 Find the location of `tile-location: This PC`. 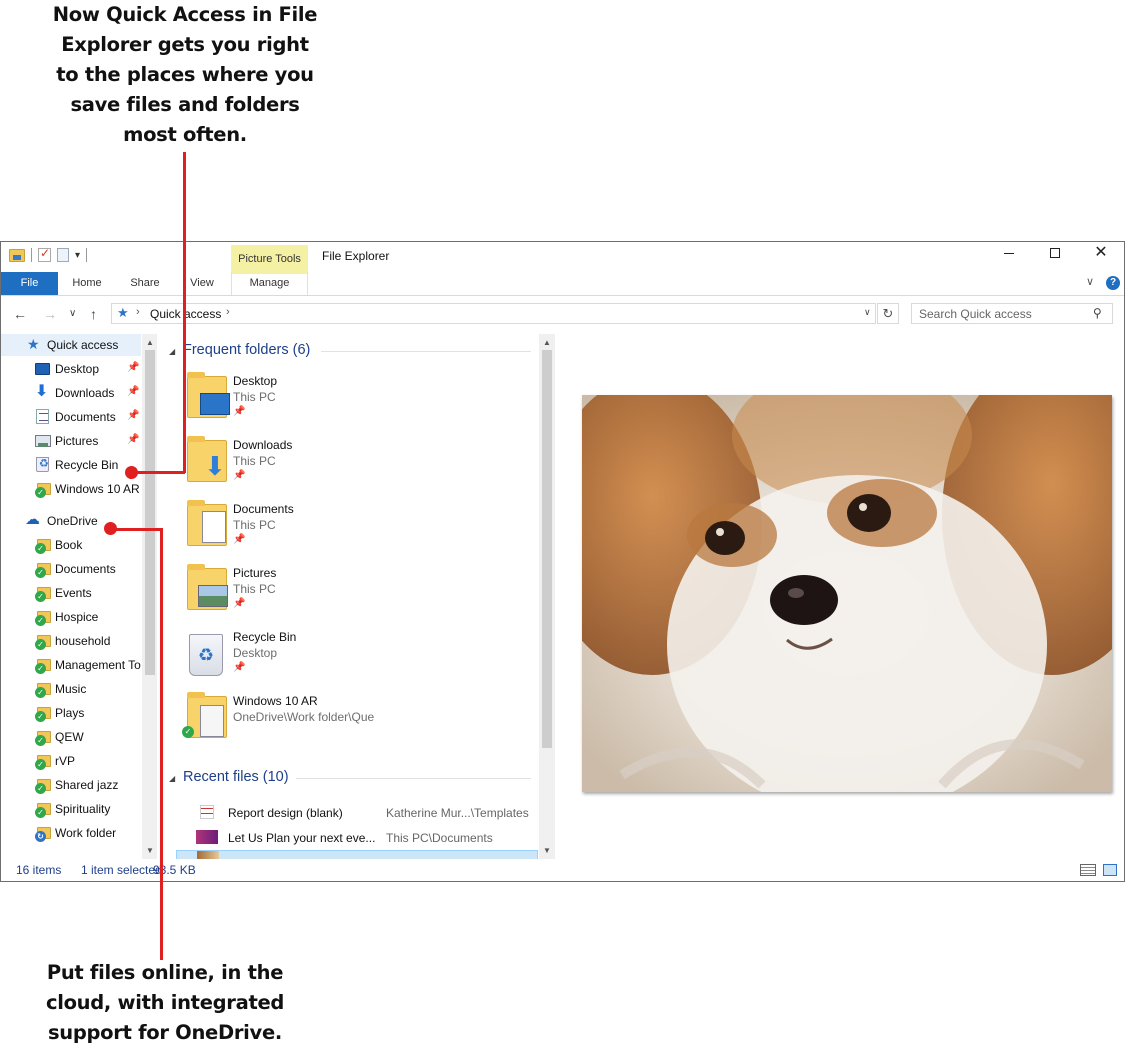

tile-location: This PC is located at coordinates (254, 589).